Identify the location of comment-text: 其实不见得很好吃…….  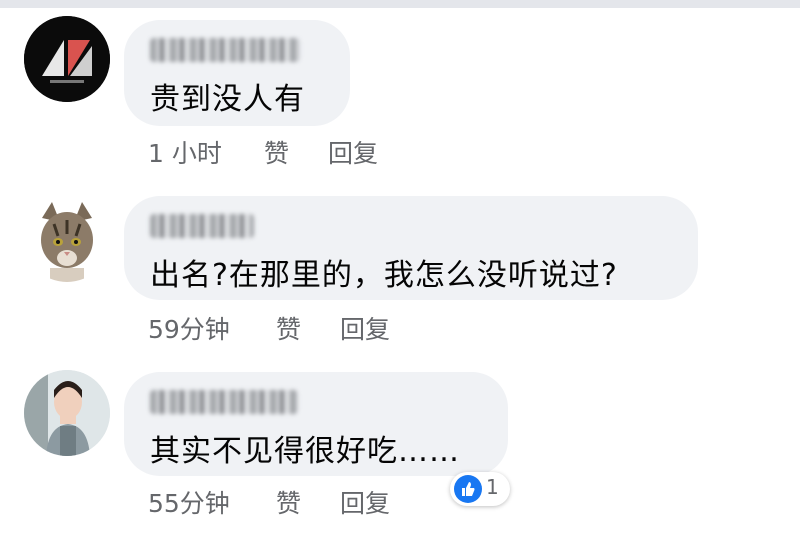
(305, 451).